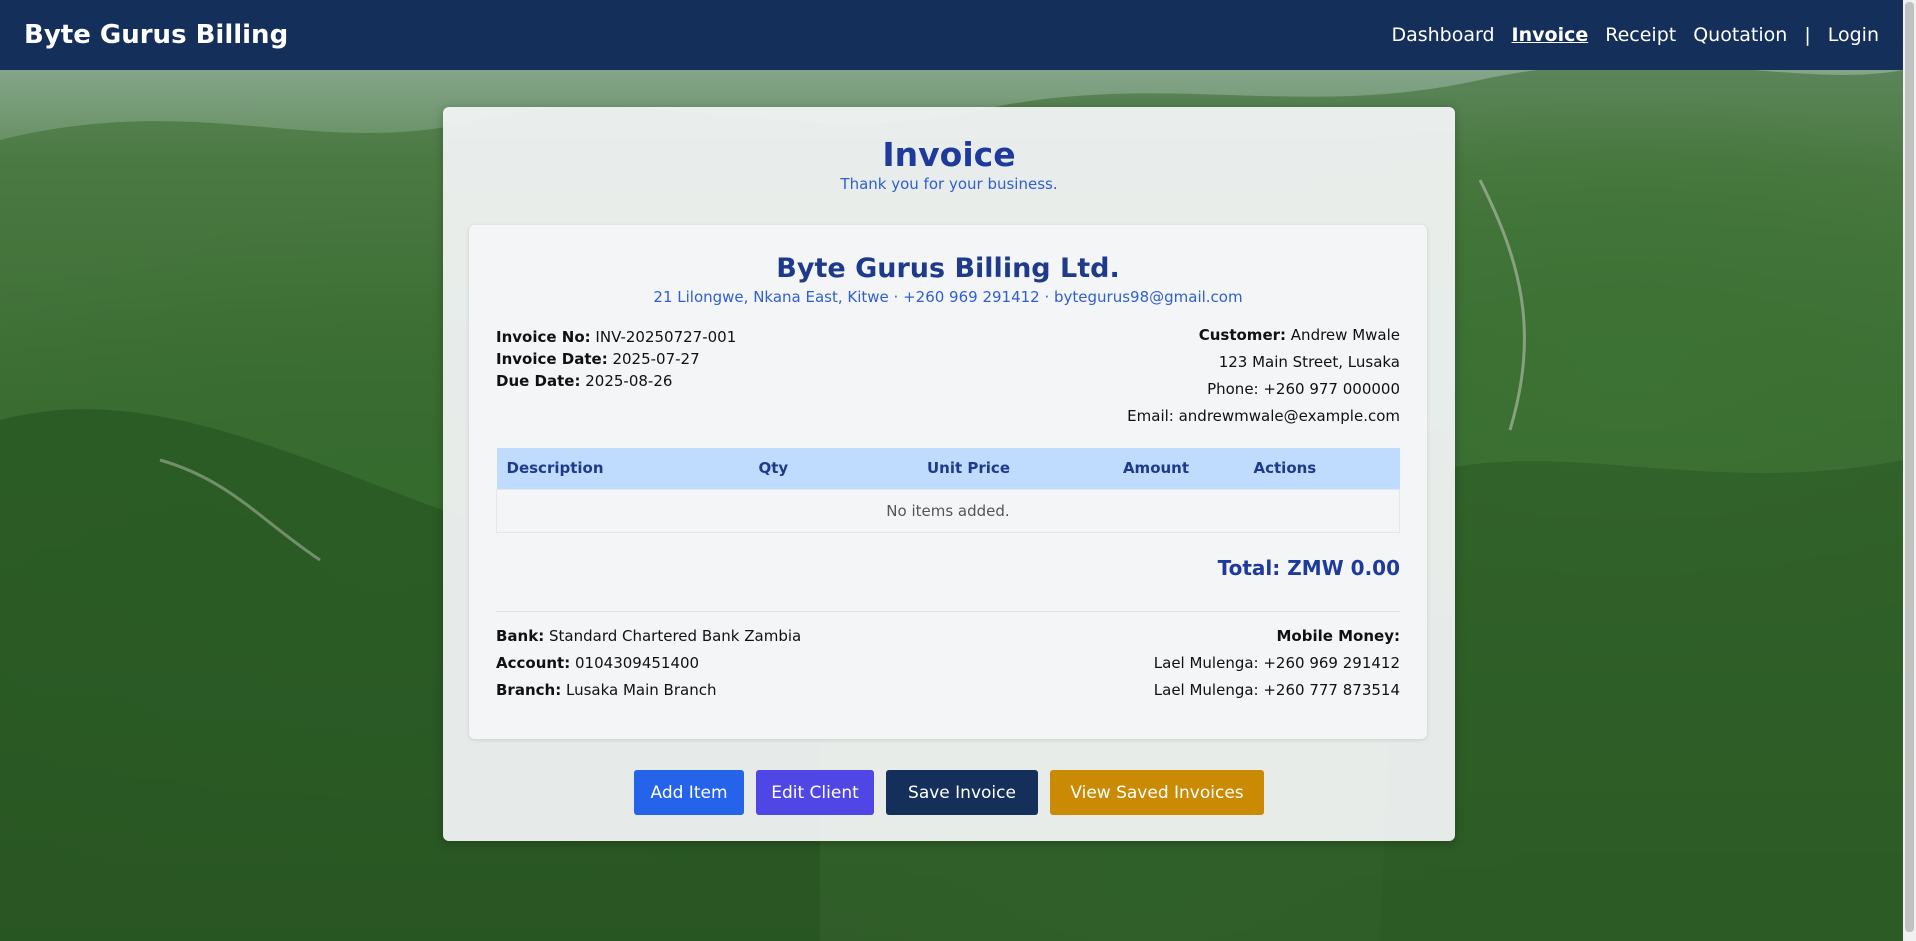  I want to click on invoice-date-row: Invoice Date: 2025-07-27, so click(616, 359).